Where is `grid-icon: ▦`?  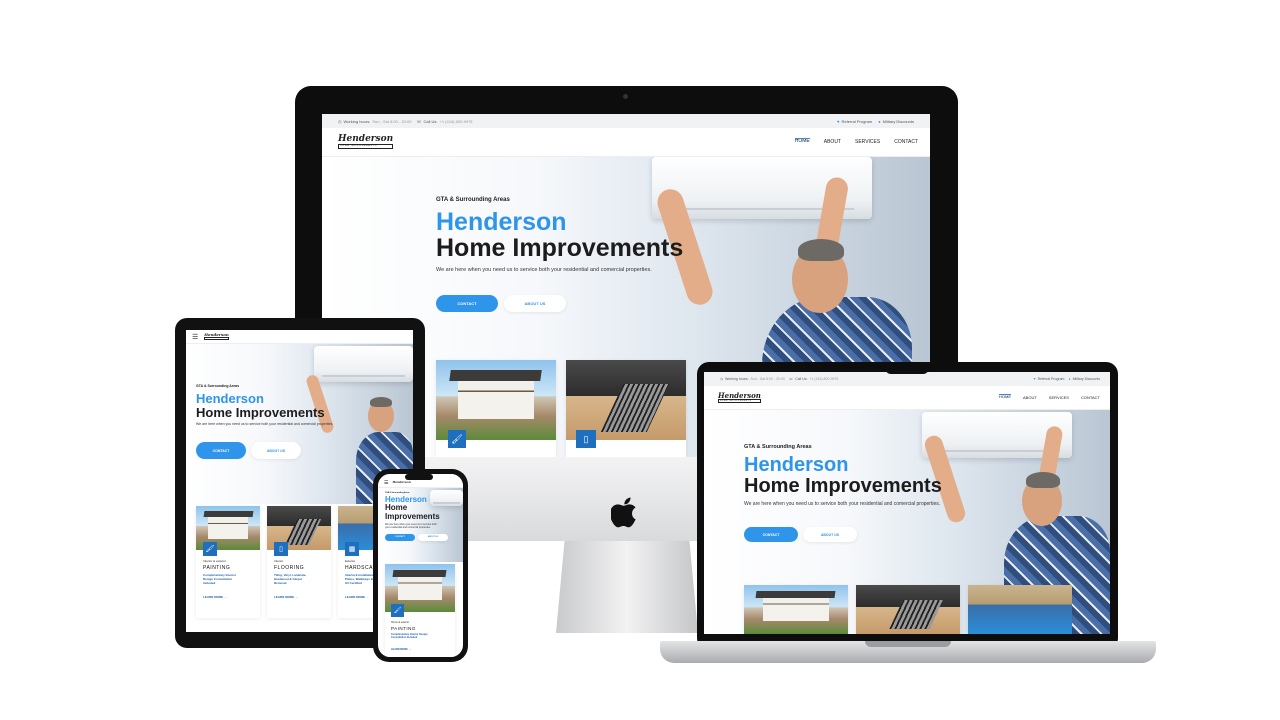
grid-icon: ▦ is located at coordinates (352, 549).